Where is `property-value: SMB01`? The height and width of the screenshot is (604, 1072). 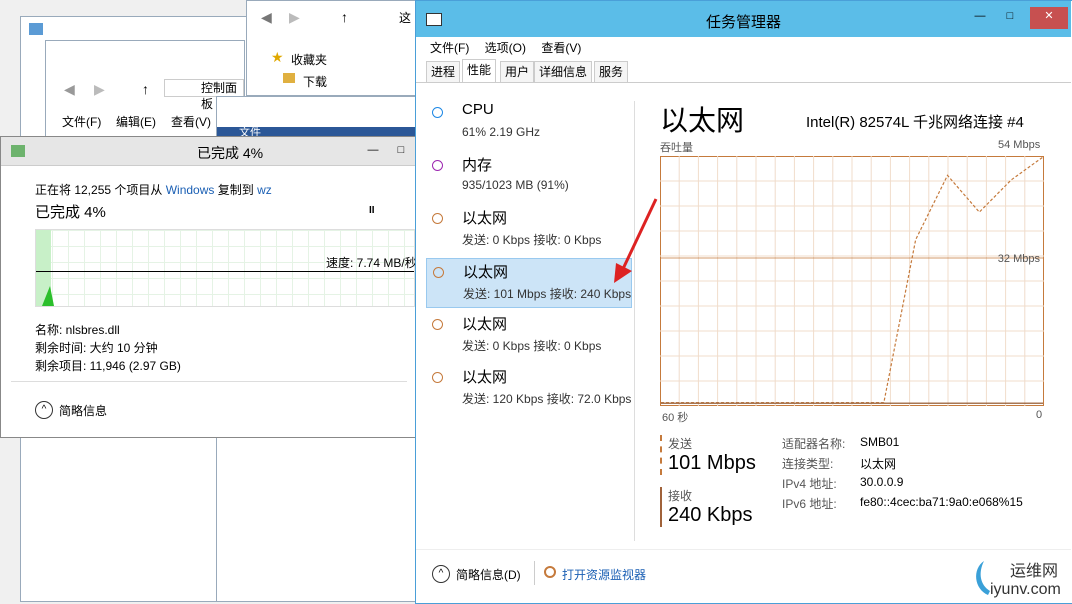
property-value: SMB01 is located at coordinates (880, 442).